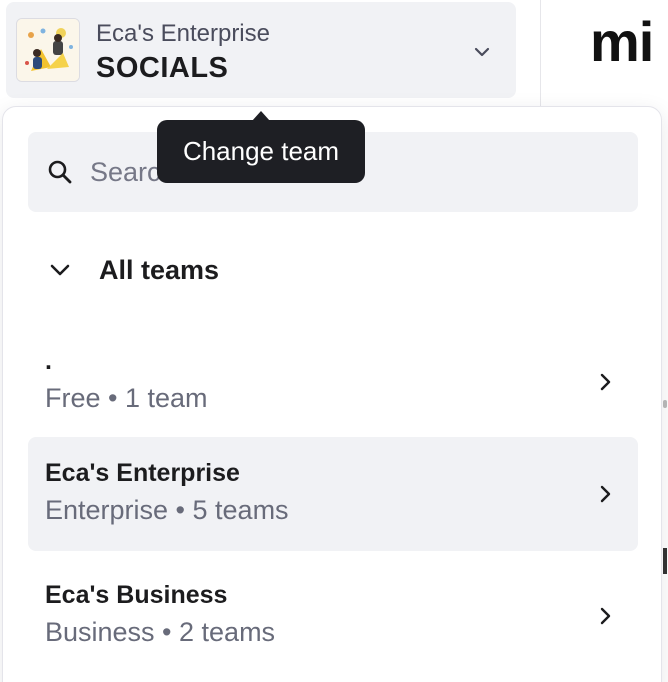  I want to click on team-avatar, so click(48, 50).